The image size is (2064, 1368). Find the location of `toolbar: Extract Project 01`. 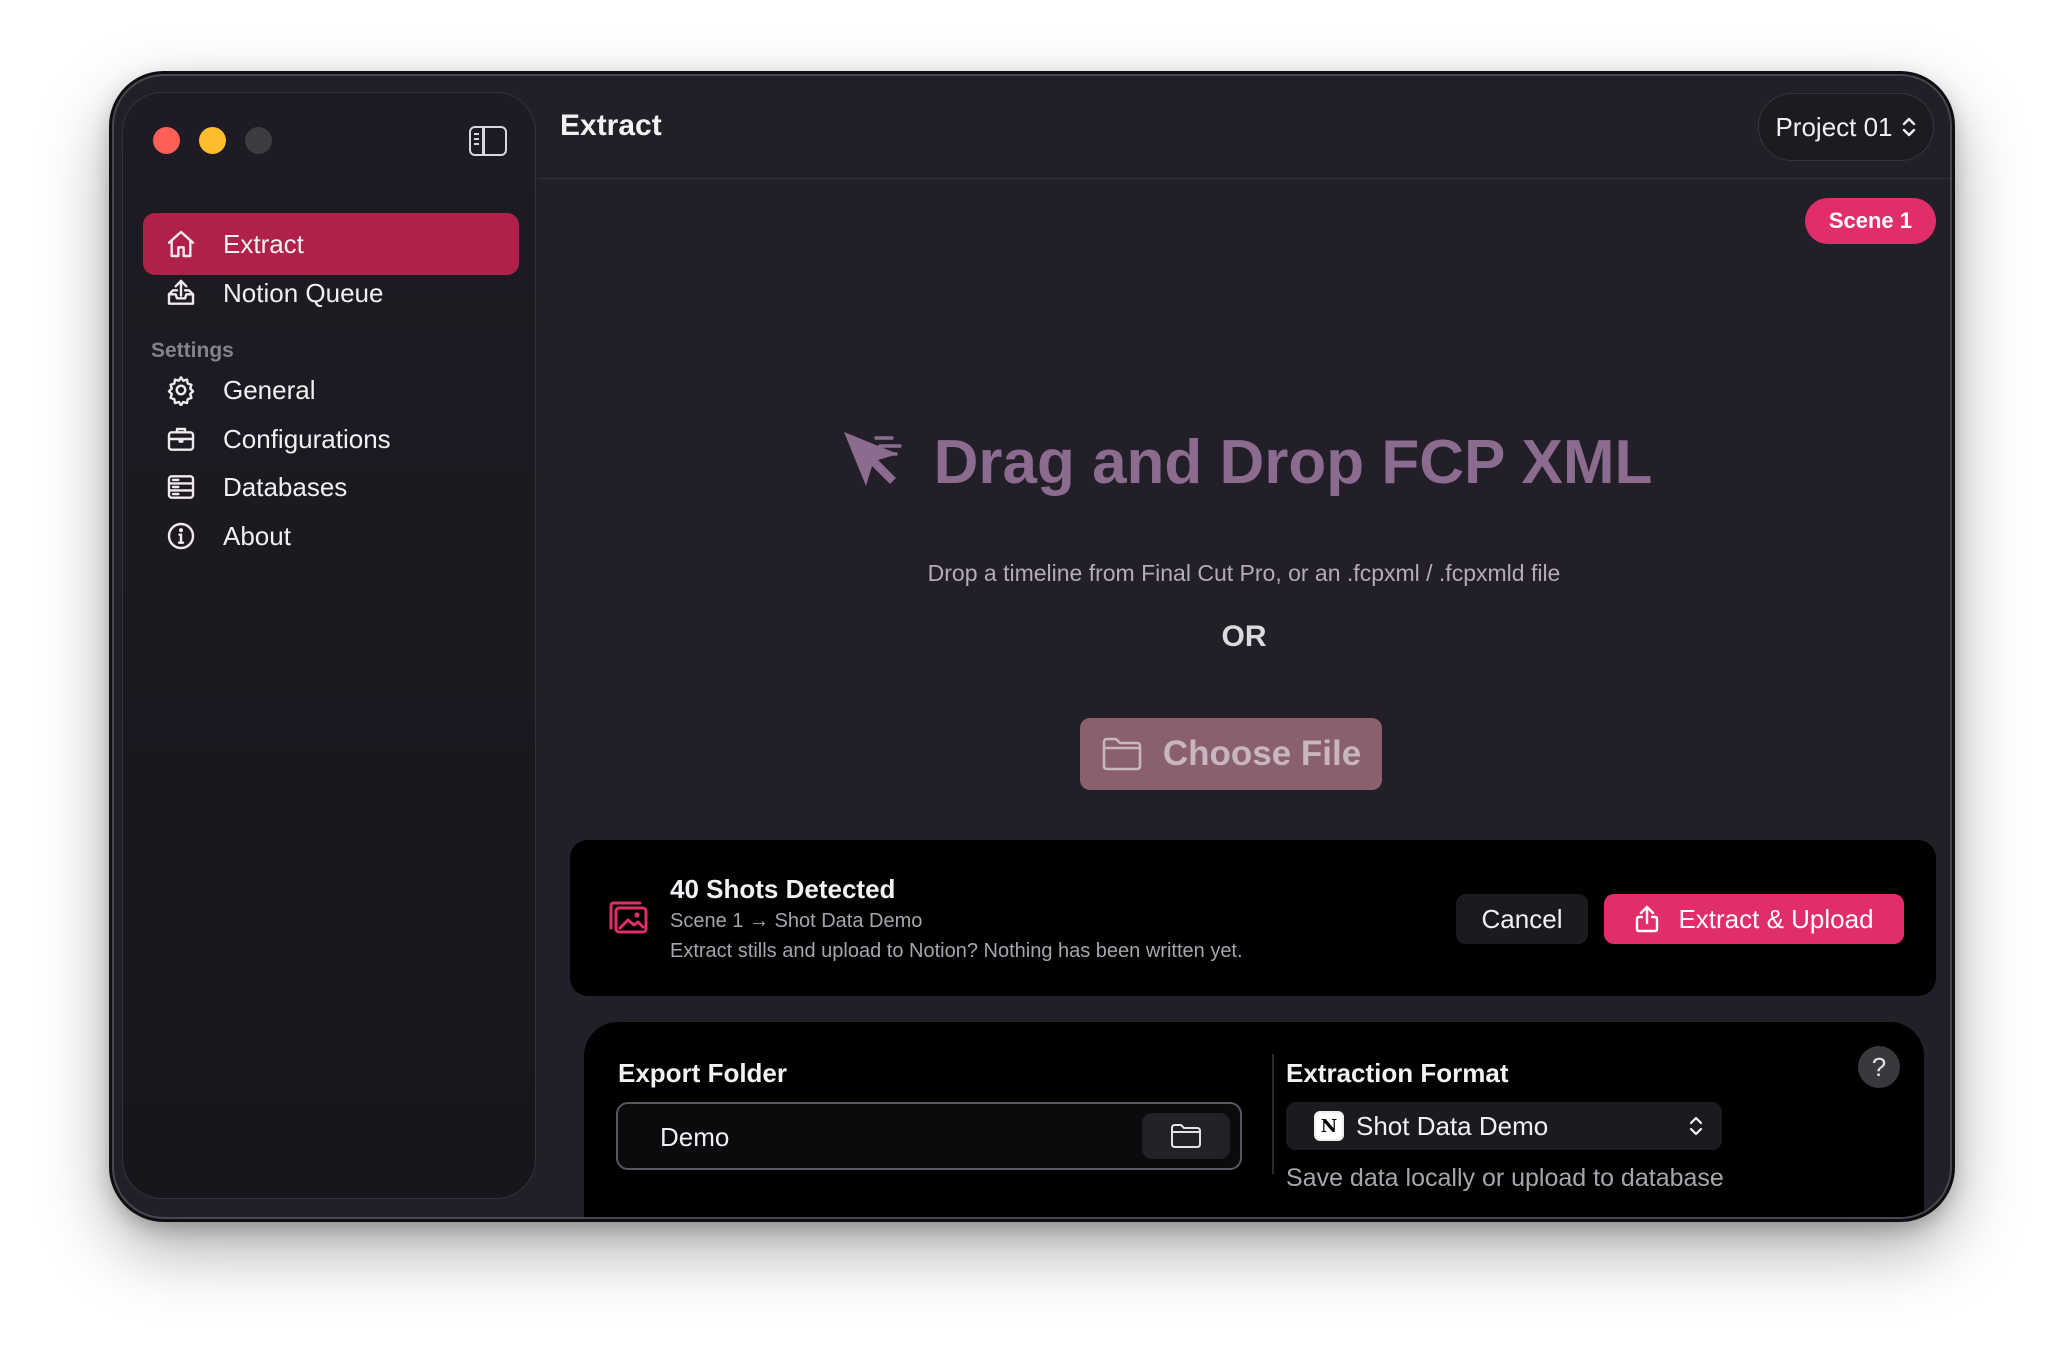

toolbar: Extract Project 01 is located at coordinates (1244, 127).